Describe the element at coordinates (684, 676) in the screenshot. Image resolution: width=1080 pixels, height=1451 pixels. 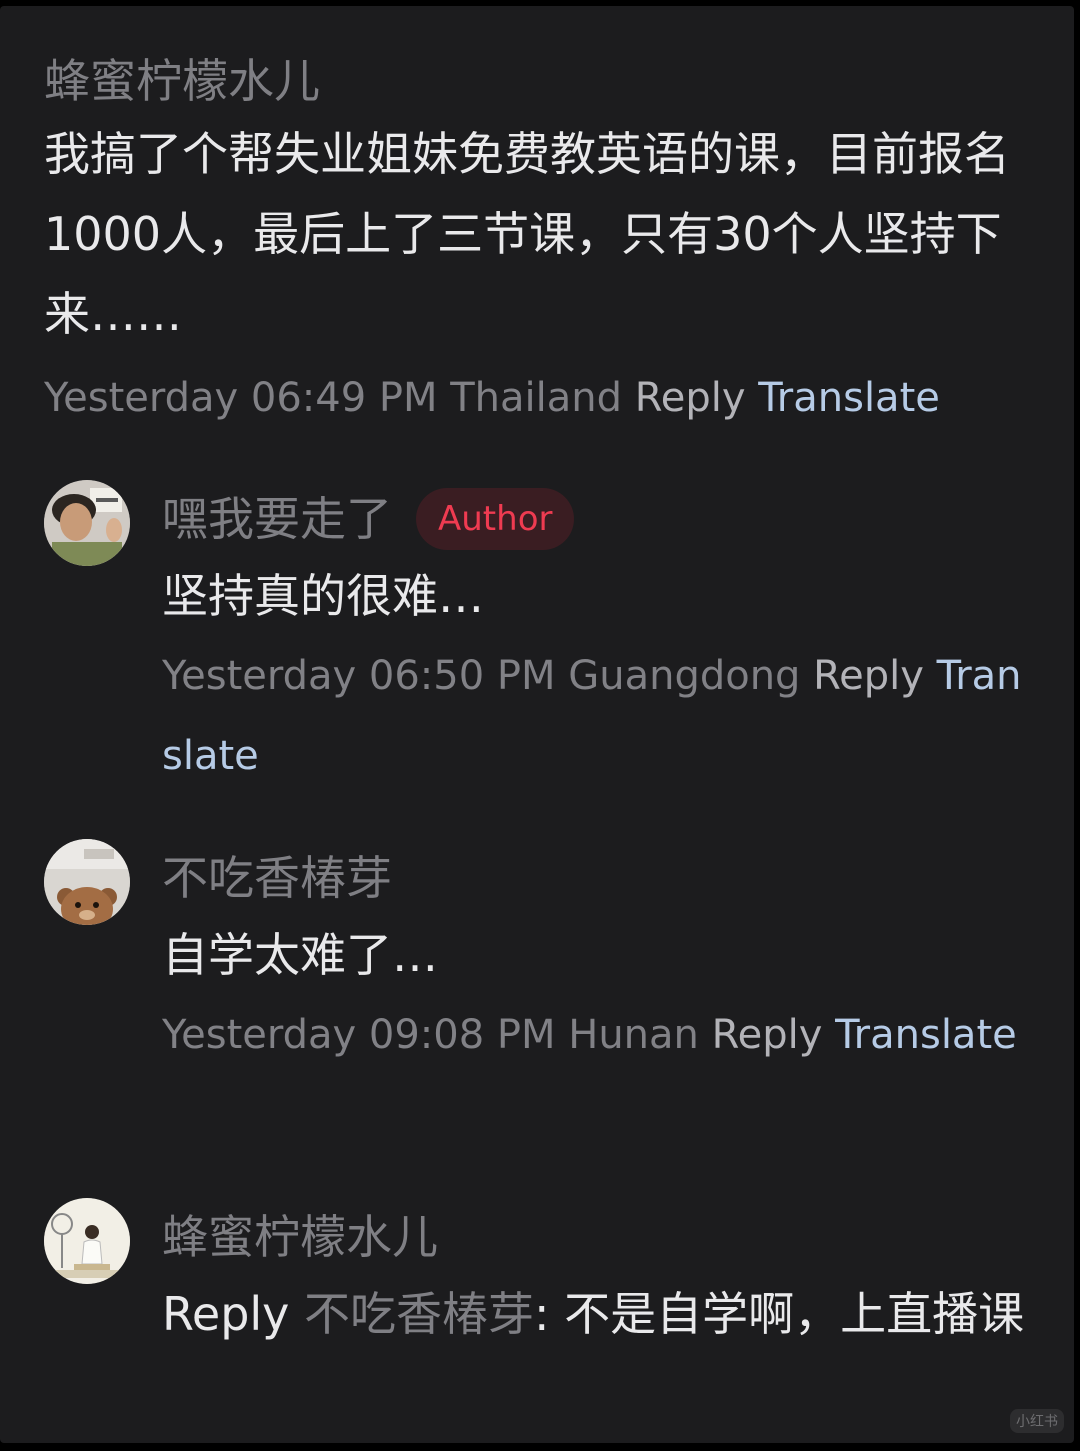
I see `location: Guangdong` at that location.